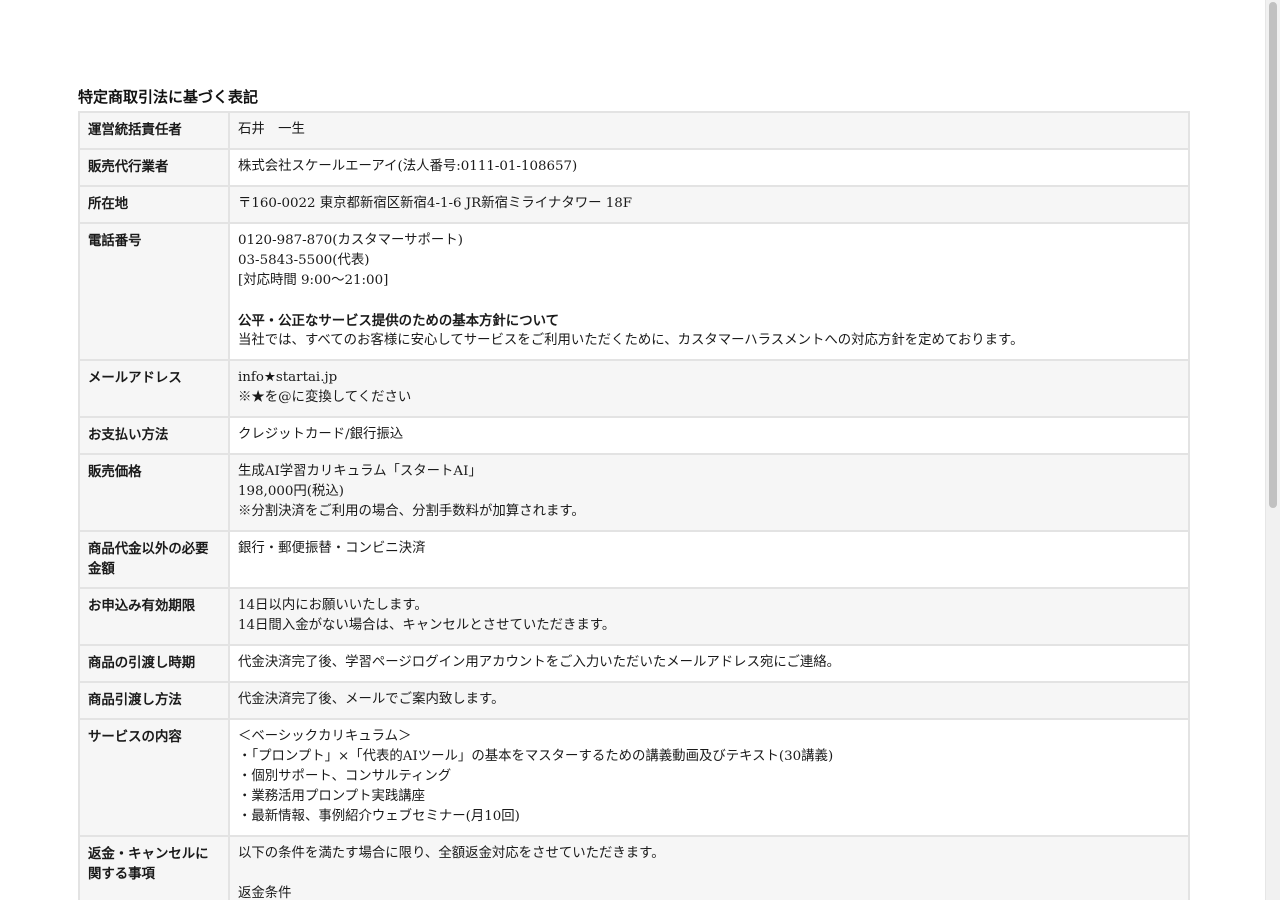 This screenshot has height=900, width=1280. What do you see at coordinates (709, 204) in the screenshot?
I see `row-value: 〒160-0022 東京都新宿区新宿4-1-6 JR新宿ミライナタワー 18F` at bounding box center [709, 204].